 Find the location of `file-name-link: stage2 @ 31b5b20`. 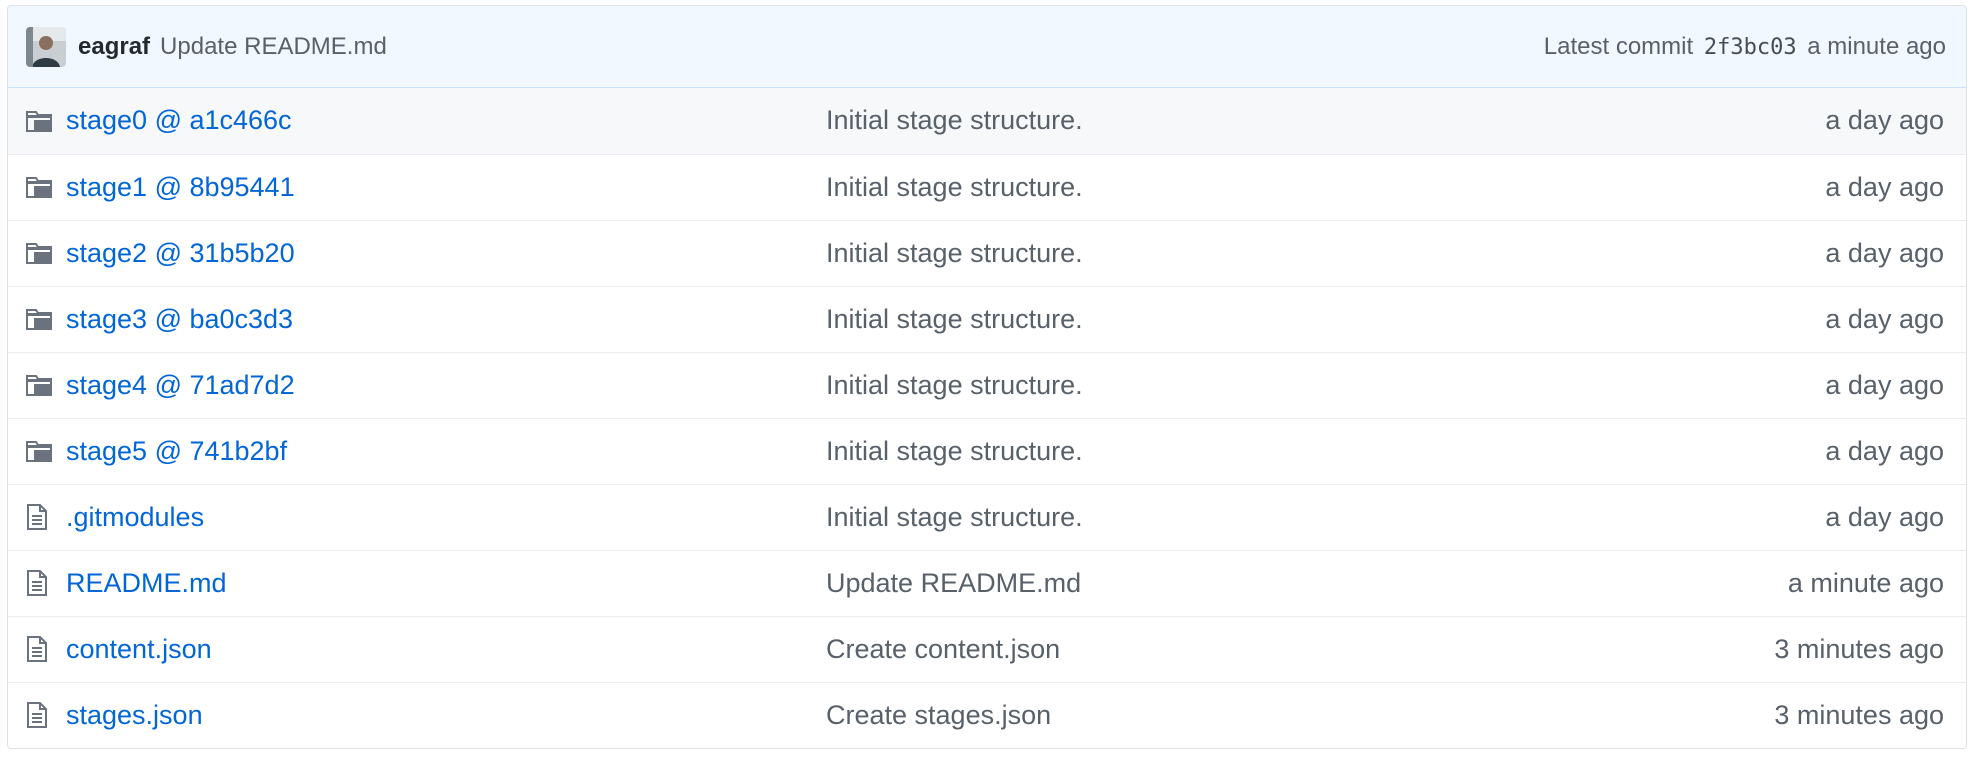

file-name-link: stage2 @ 31b5b20 is located at coordinates (180, 253).